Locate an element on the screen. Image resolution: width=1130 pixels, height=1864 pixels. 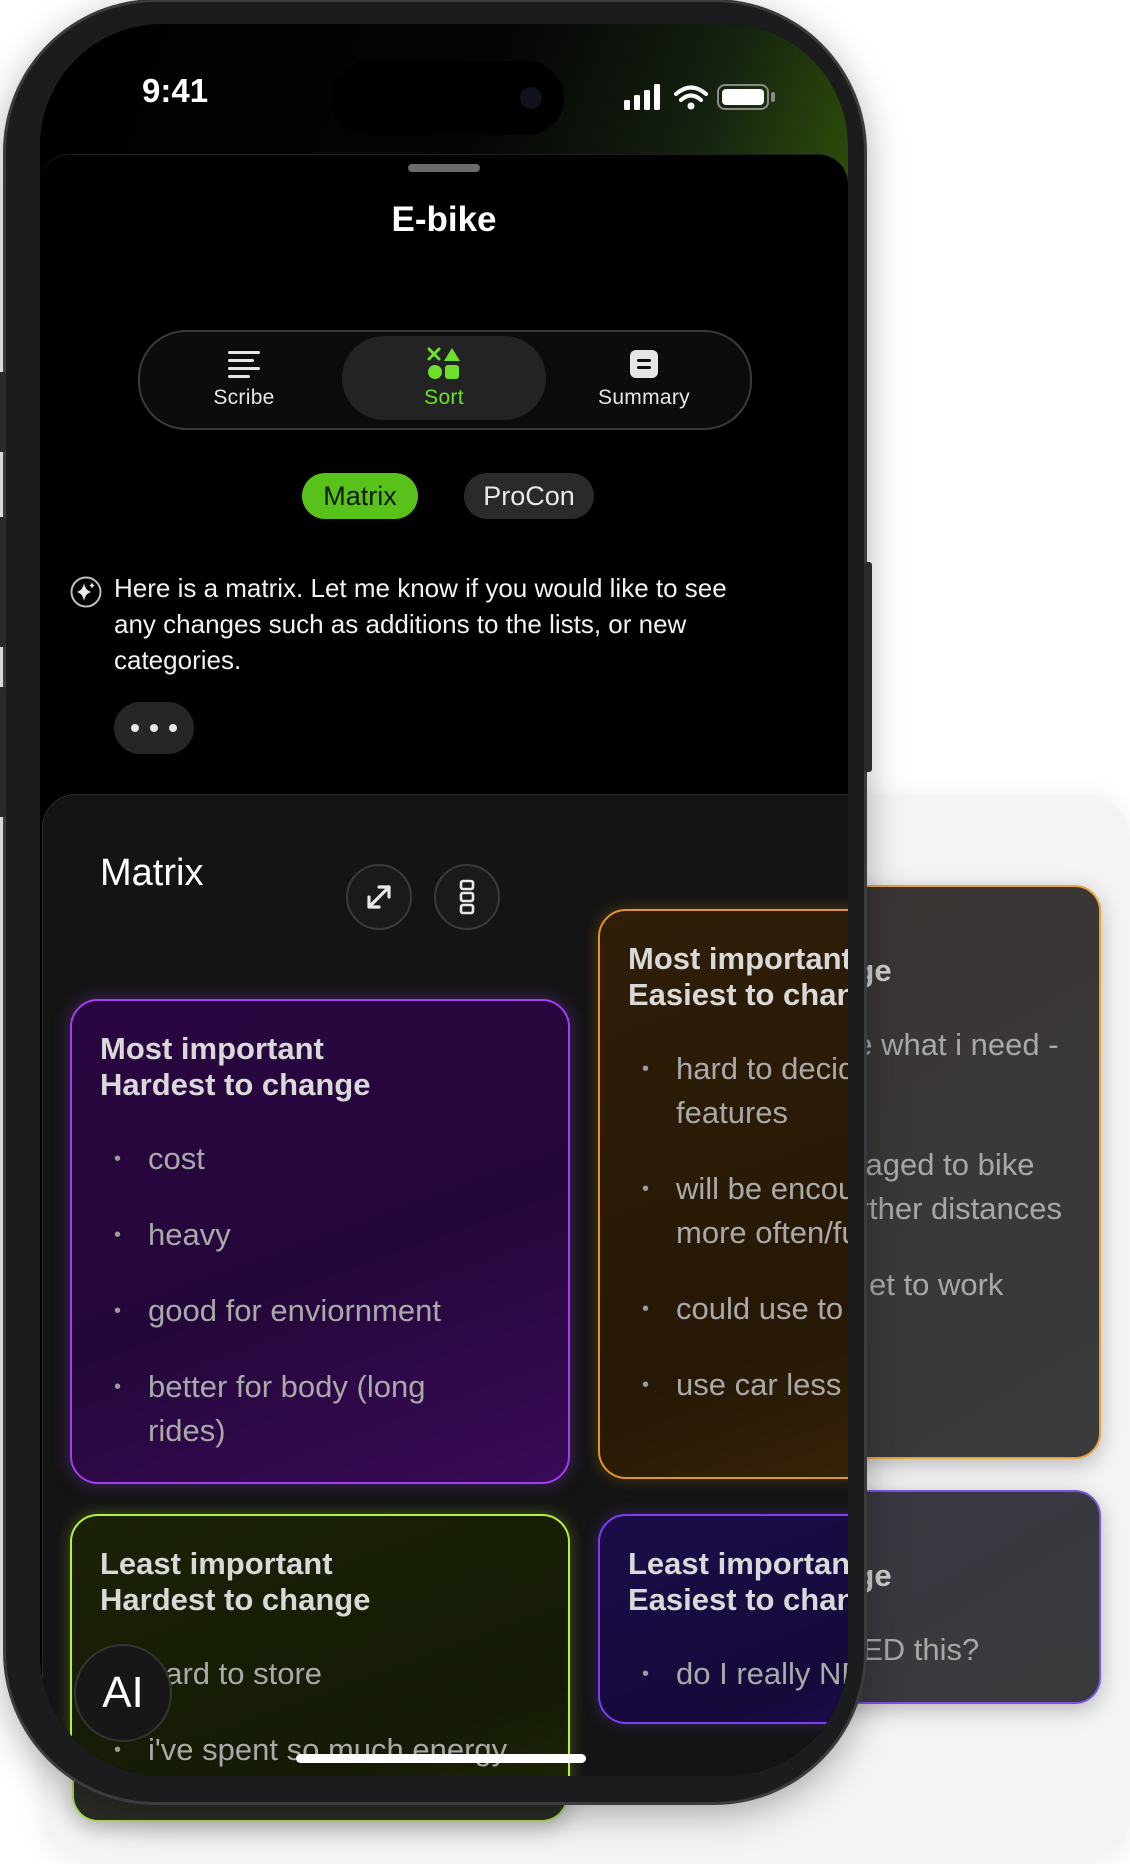
dynamic-island is located at coordinates (447, 98).